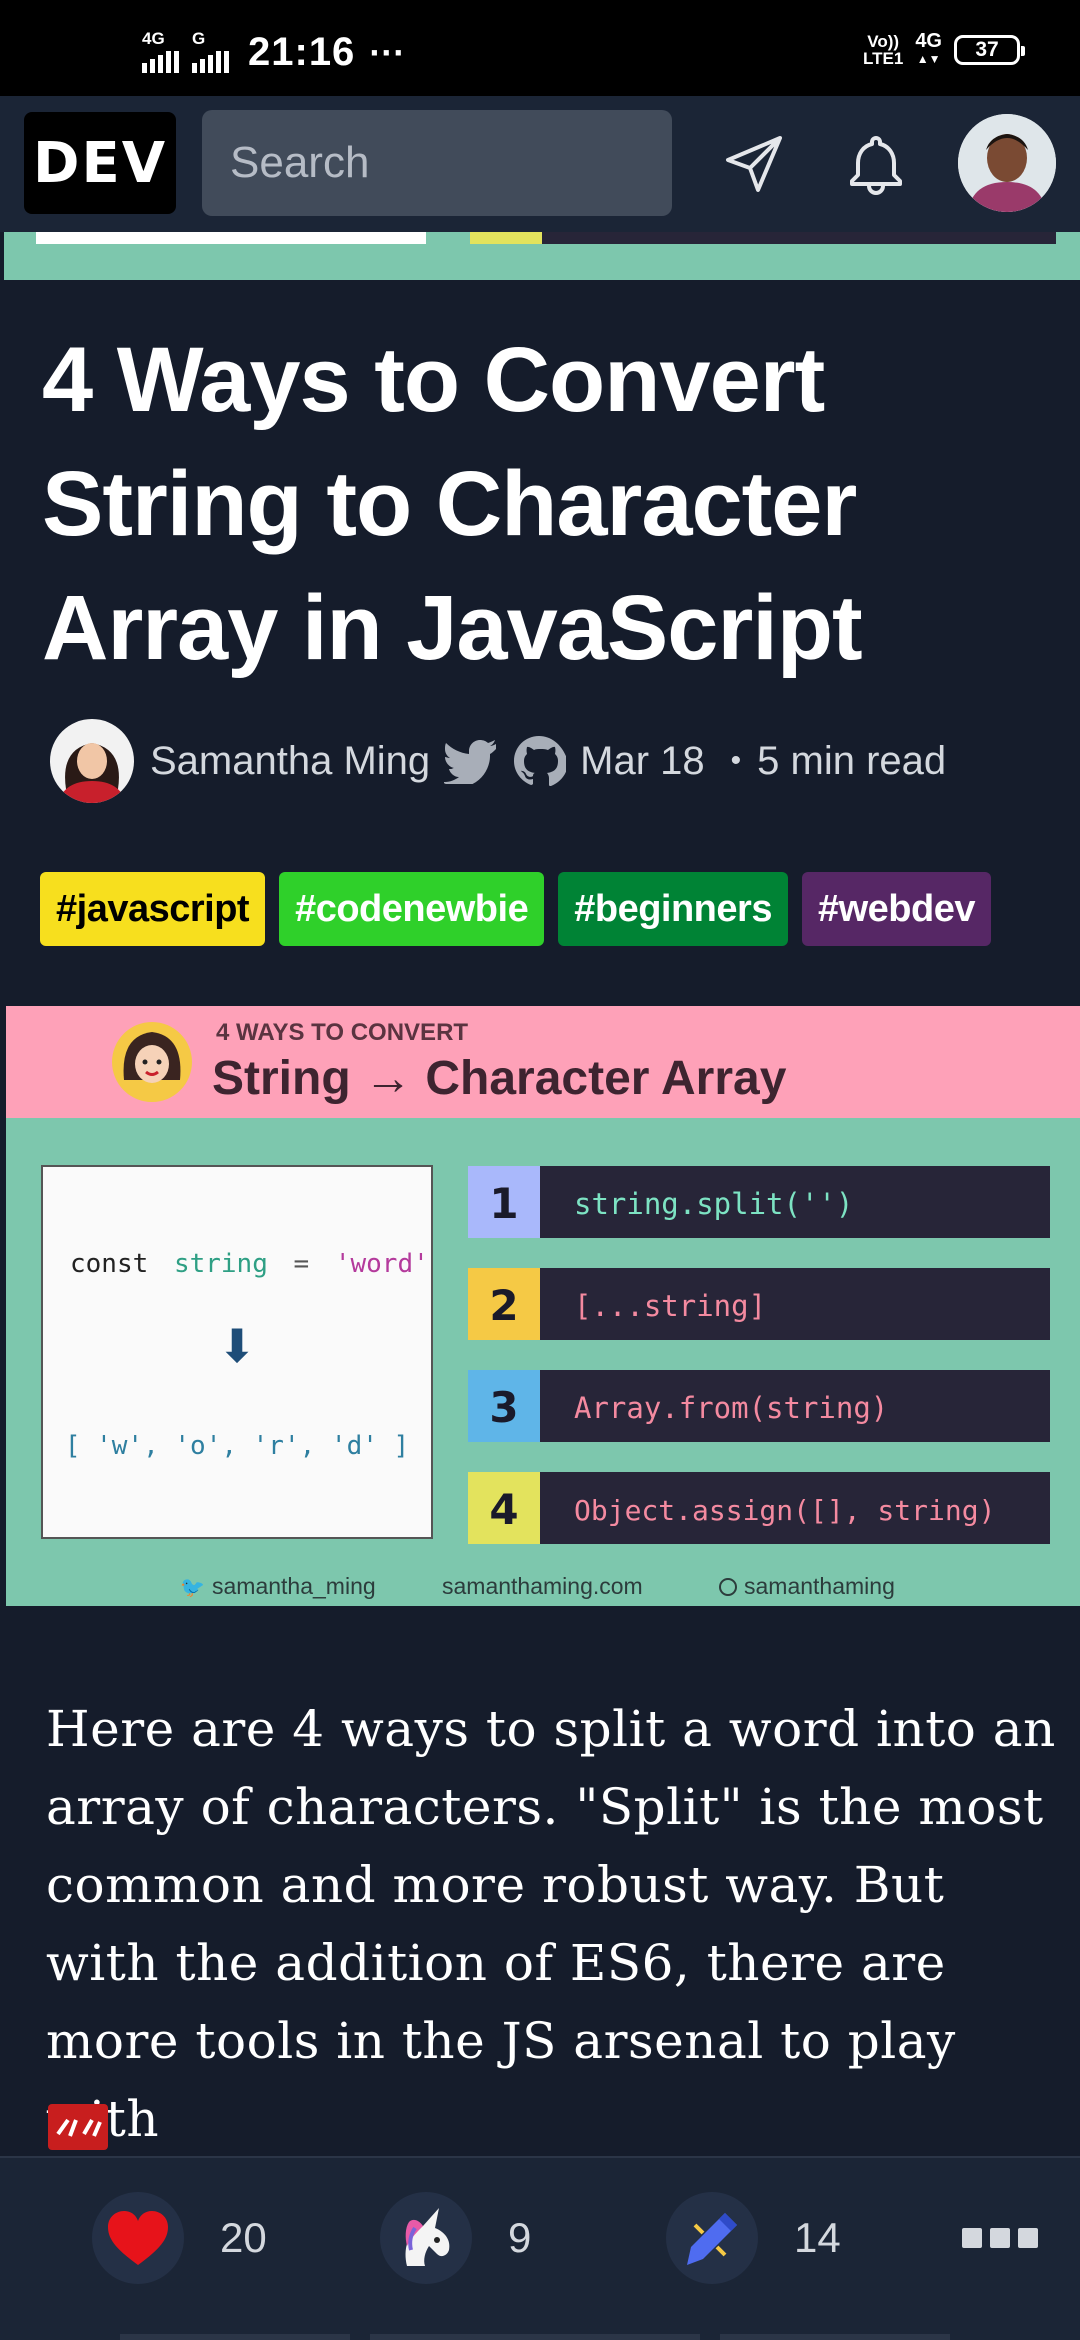 The height and width of the screenshot is (2340, 1080). Describe the element at coordinates (896, 909) in the screenshot. I see `tag-webdev: #webdev` at that location.